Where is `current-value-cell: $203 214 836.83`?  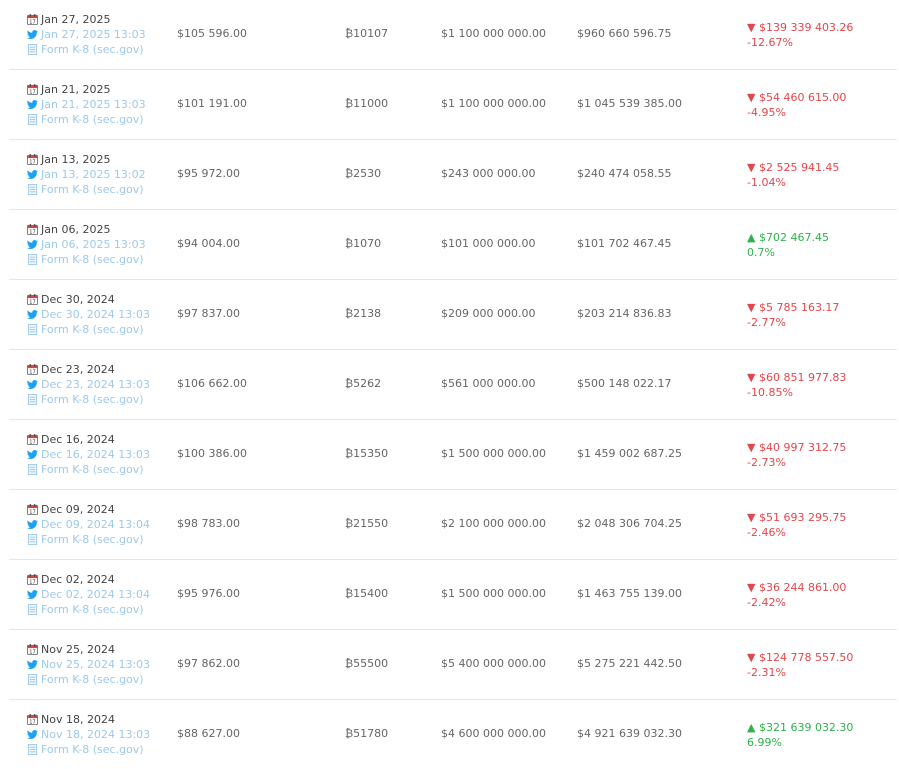 current-value-cell: $203 214 836.83 is located at coordinates (624, 313).